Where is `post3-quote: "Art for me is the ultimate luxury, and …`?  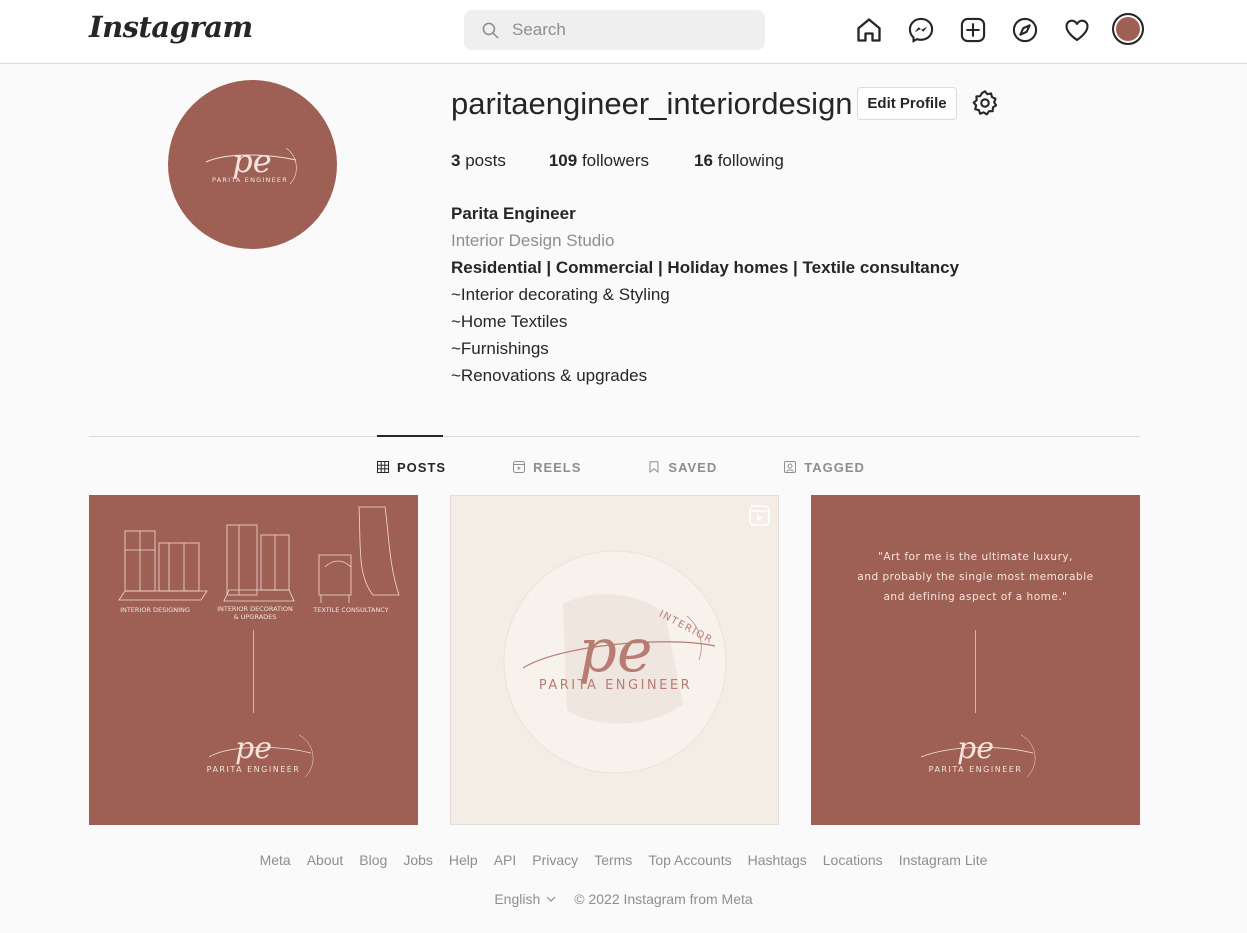 post3-quote: "Art for me is the ultimate luxury, and … is located at coordinates (975, 577).